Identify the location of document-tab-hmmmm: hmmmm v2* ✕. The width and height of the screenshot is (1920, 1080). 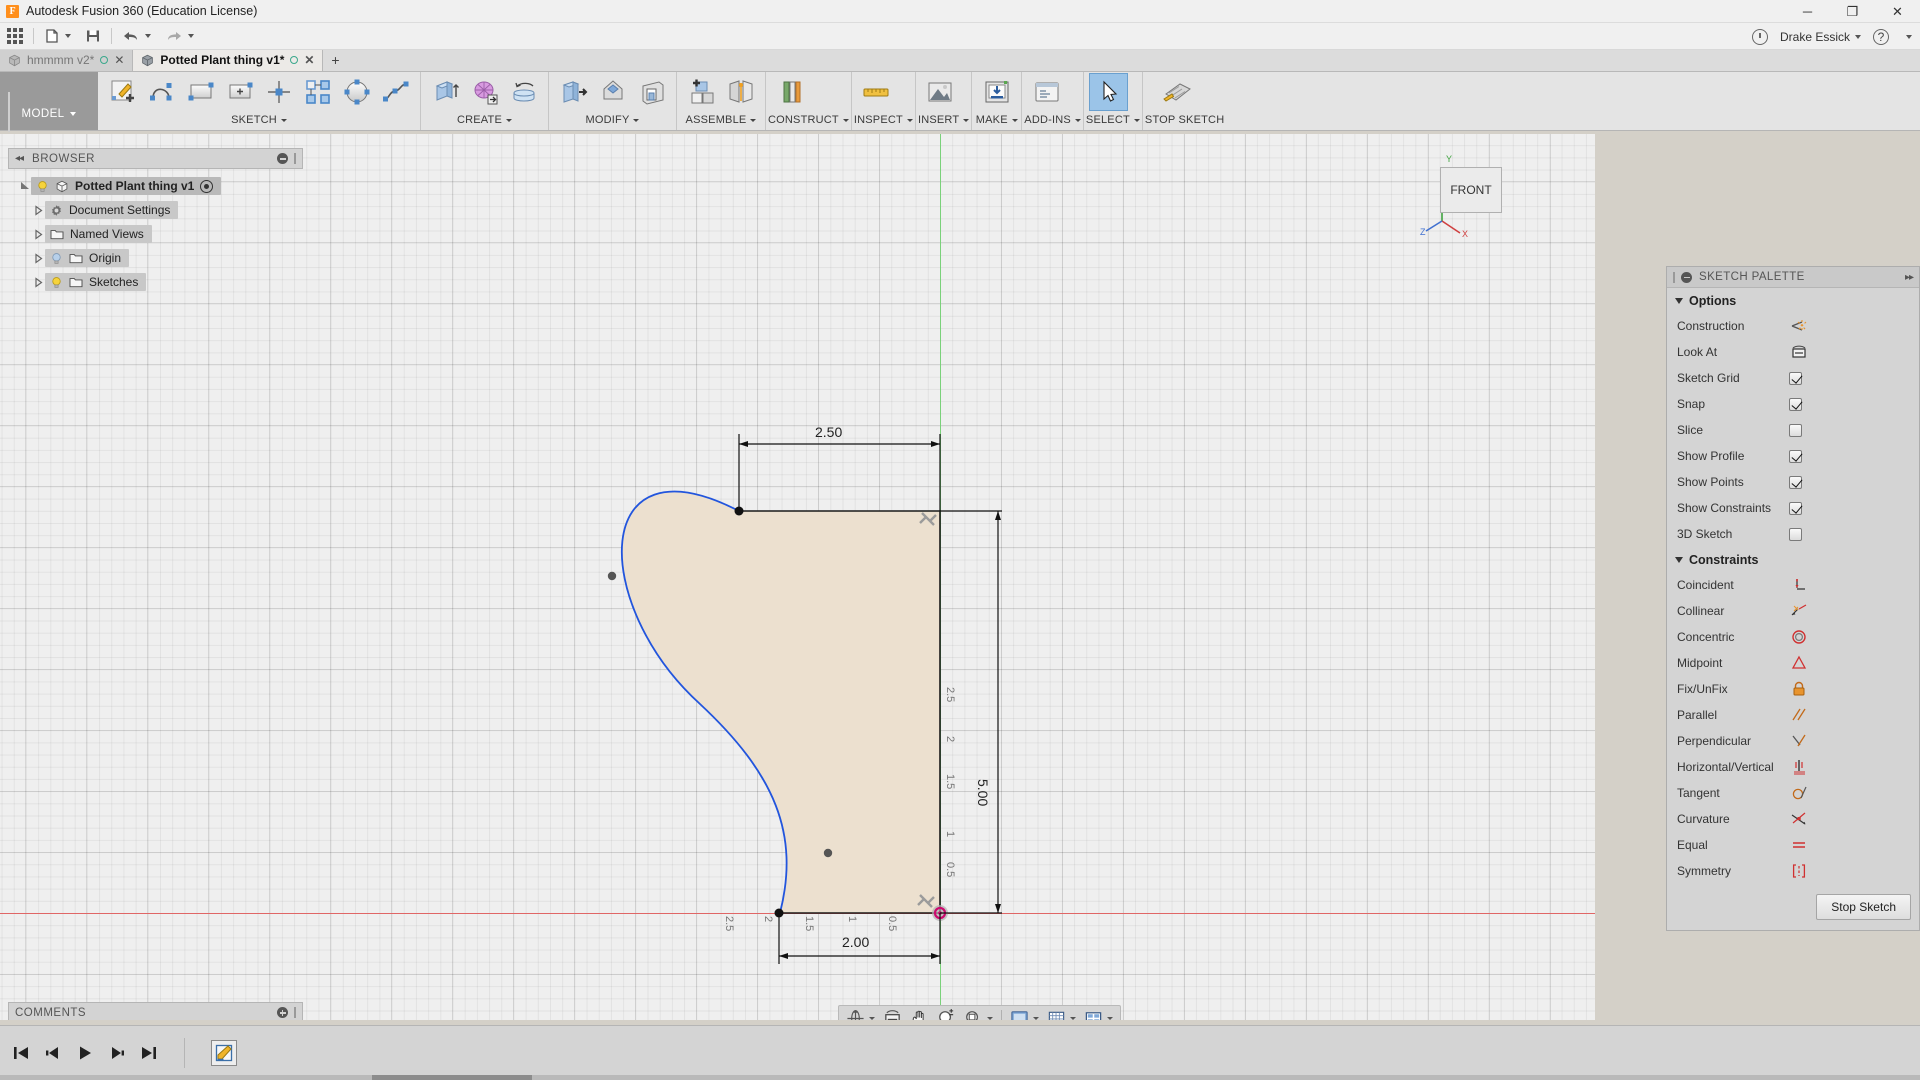
(67, 60).